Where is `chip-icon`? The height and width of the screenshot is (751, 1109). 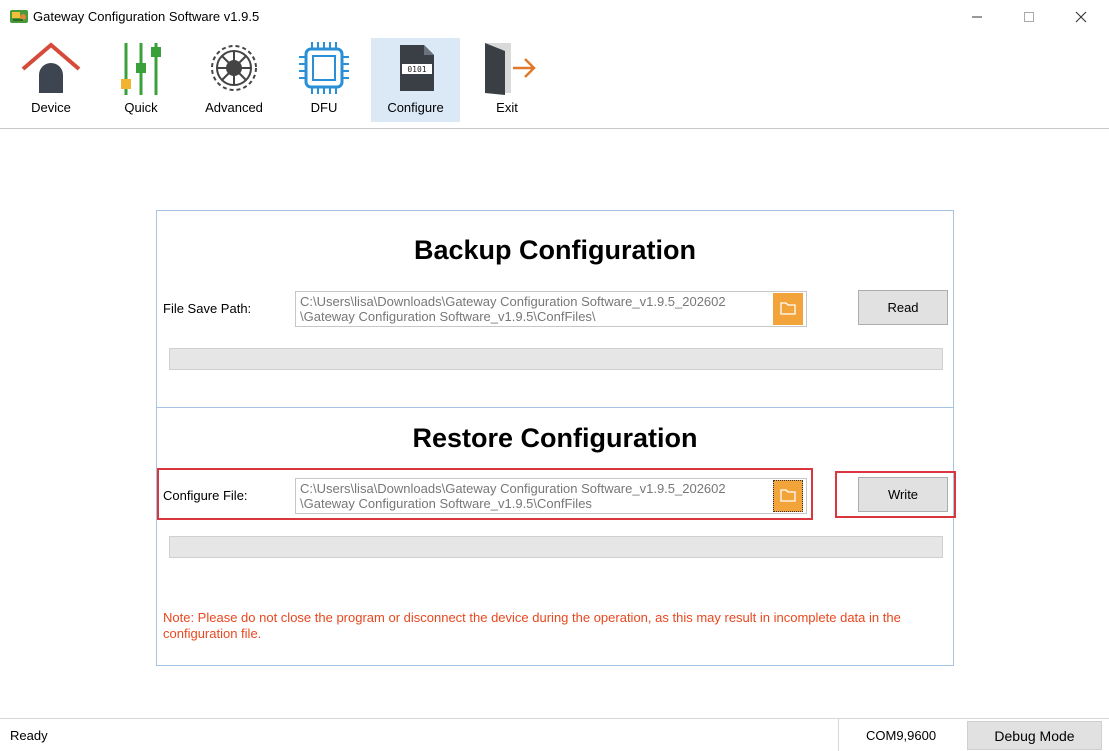 chip-icon is located at coordinates (324, 68).